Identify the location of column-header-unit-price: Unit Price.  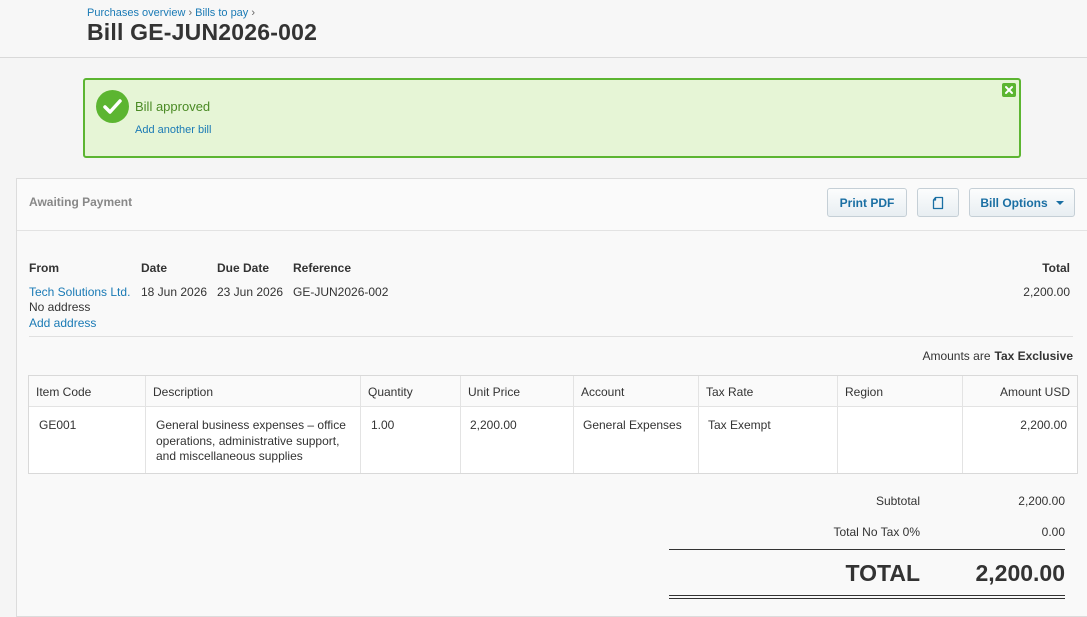
(494, 392).